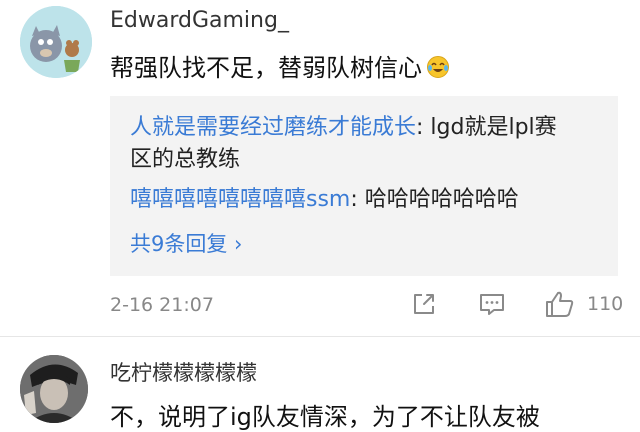  What do you see at coordinates (438, 70) in the screenshot?
I see `laughing-crying-emoji-icon` at bounding box center [438, 70].